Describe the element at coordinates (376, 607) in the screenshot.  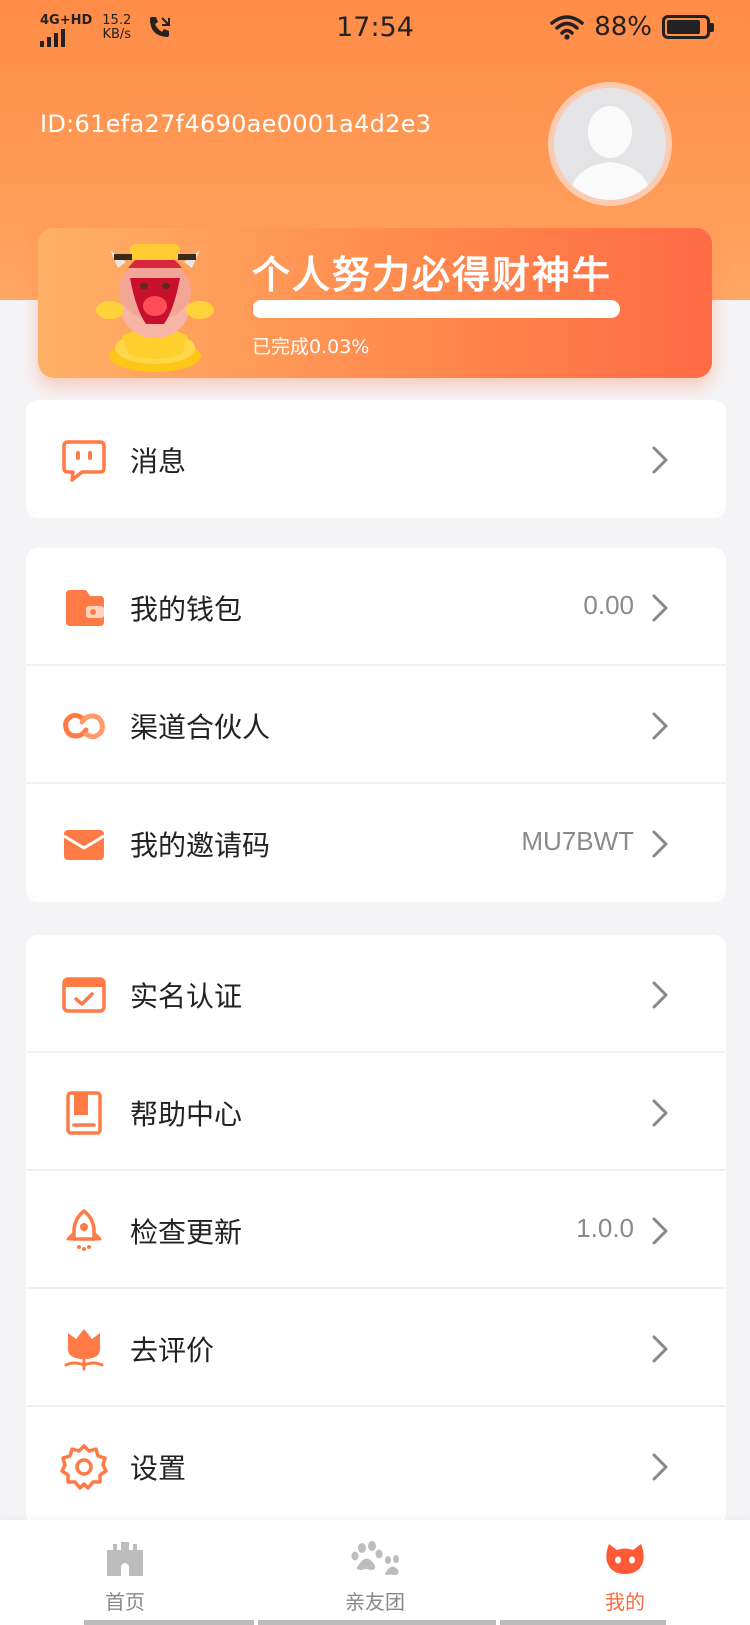
I see `menu-item-wallet: 我的钱包 0.00` at that location.